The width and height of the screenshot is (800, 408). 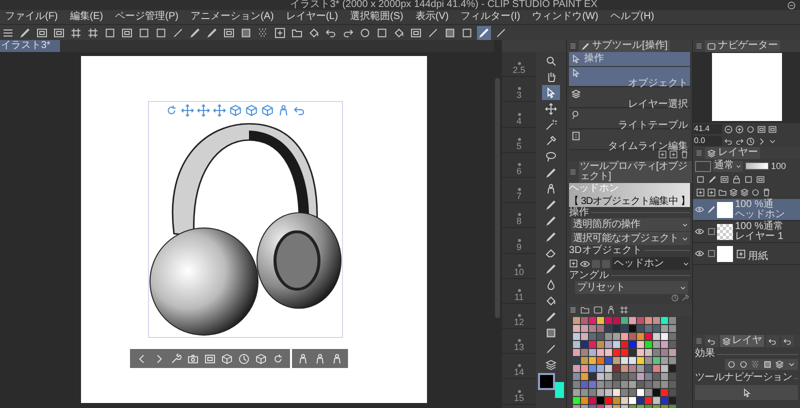 I want to click on frame-number: 15, so click(x=519, y=398).